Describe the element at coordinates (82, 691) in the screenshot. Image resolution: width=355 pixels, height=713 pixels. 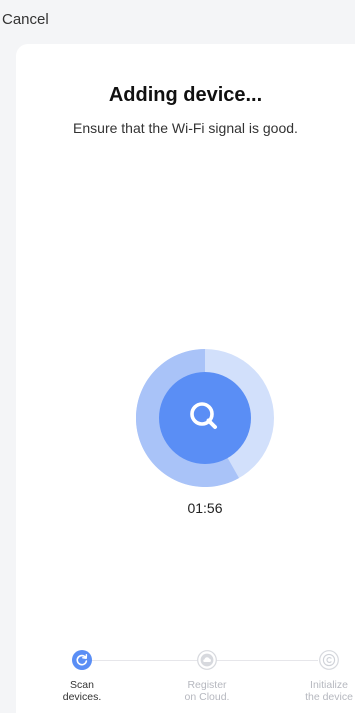
I see `step-label: Scan devices.` at that location.